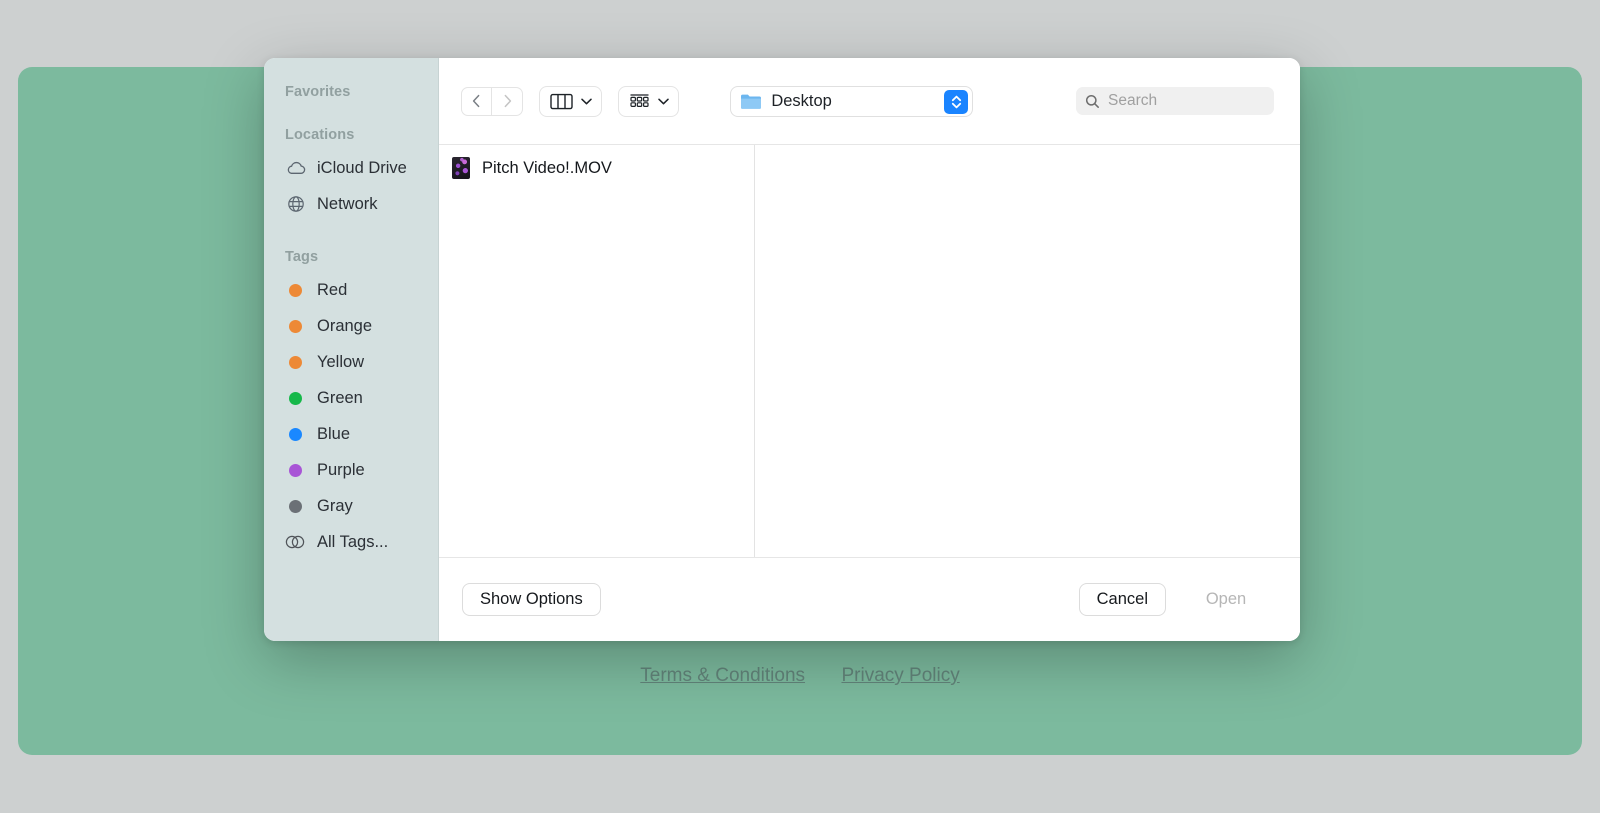 Image resolution: width=1600 pixels, height=813 pixels. What do you see at coordinates (345, 325) in the screenshot?
I see `sidebar-item-label: Orange` at bounding box center [345, 325].